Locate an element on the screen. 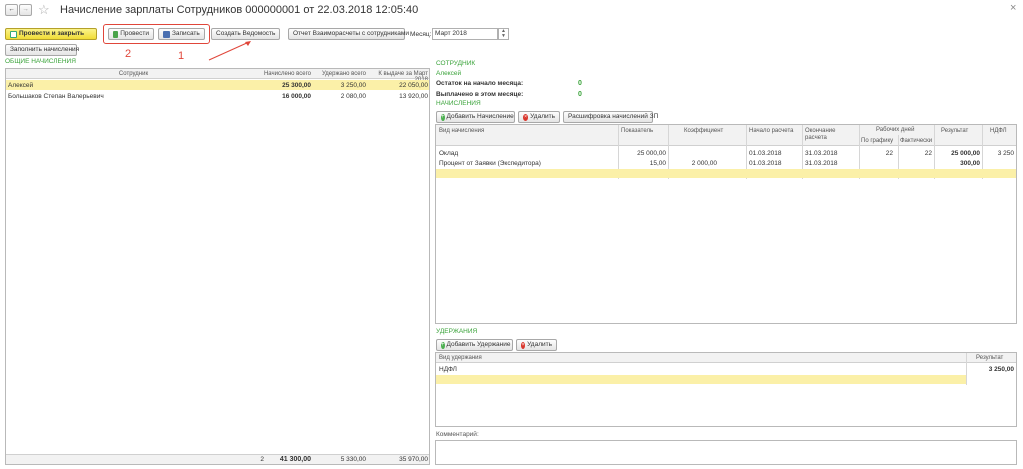 The image size is (1023, 469). row-withheld: 2 080,00 is located at coordinates (353, 96).